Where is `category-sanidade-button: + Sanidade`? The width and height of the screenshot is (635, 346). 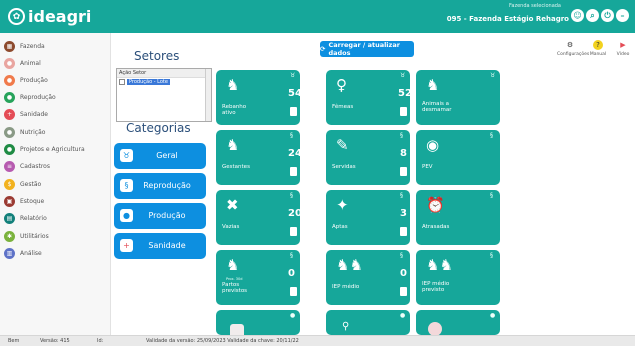 category-sanidade-button: + Sanidade is located at coordinates (160, 246).